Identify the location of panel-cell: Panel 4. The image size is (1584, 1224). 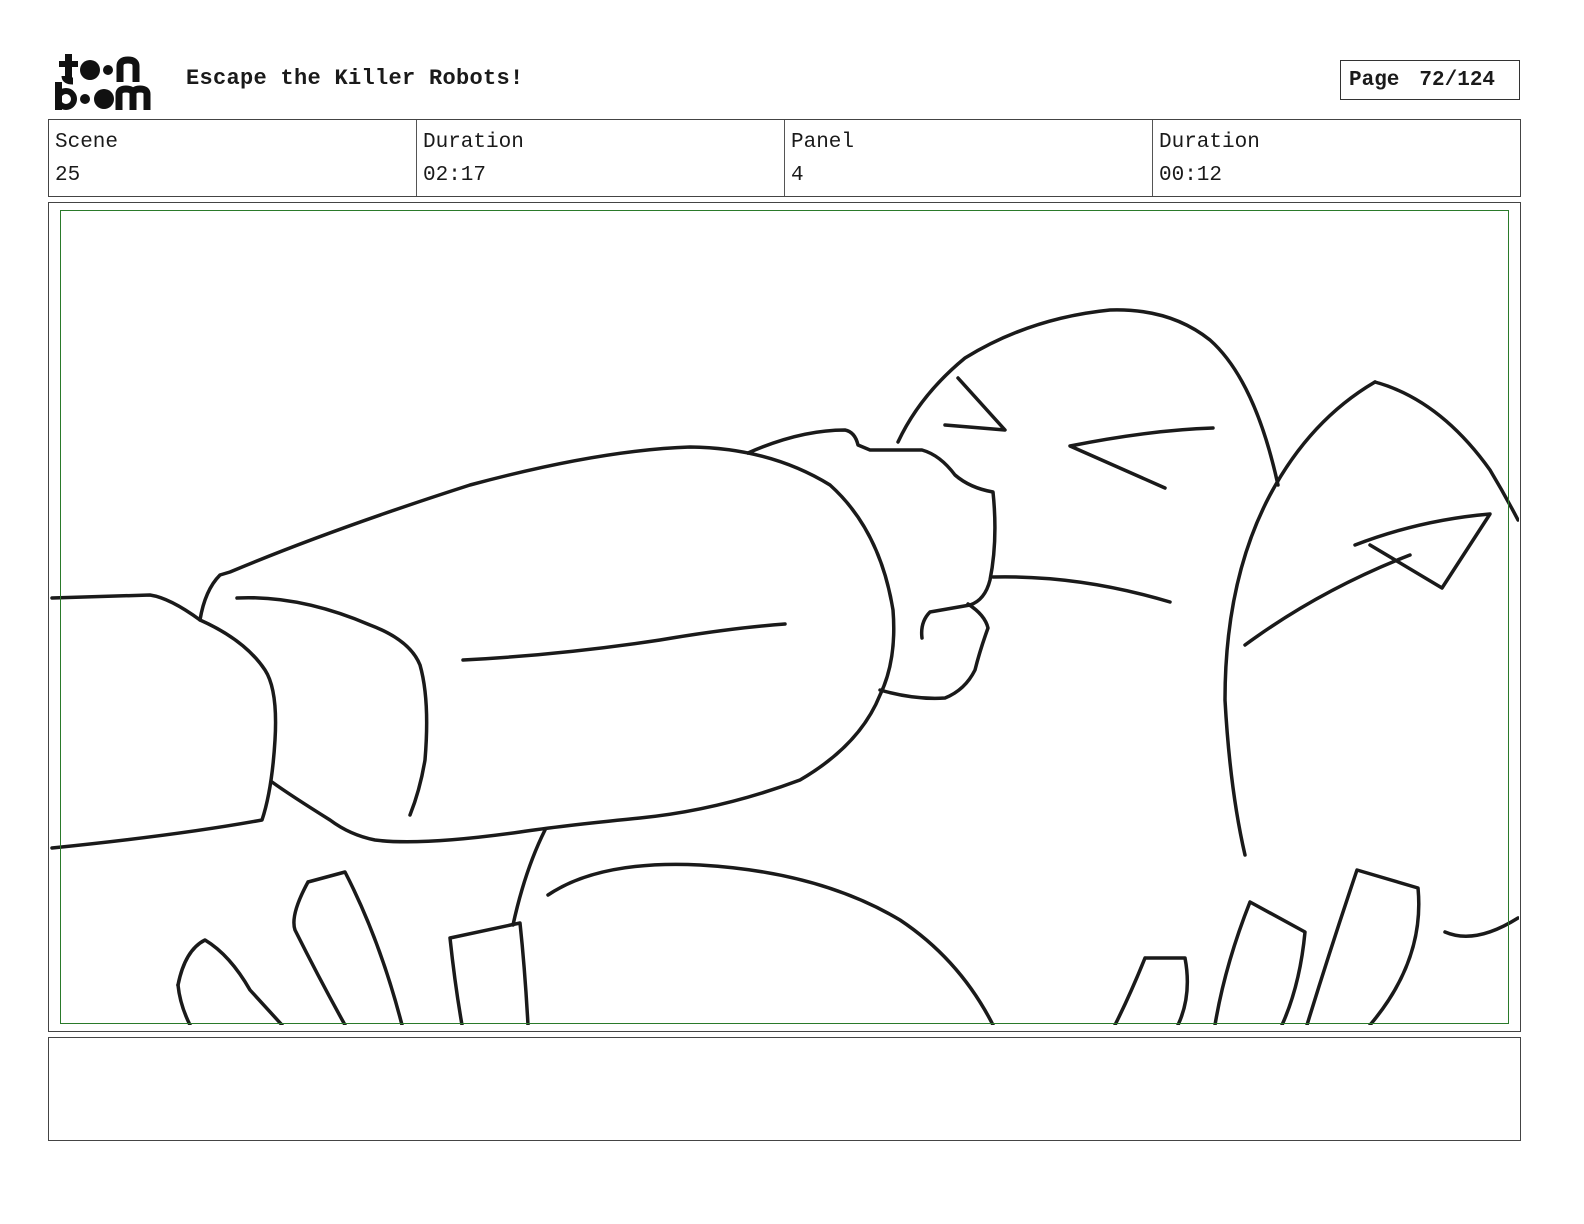
(969, 158).